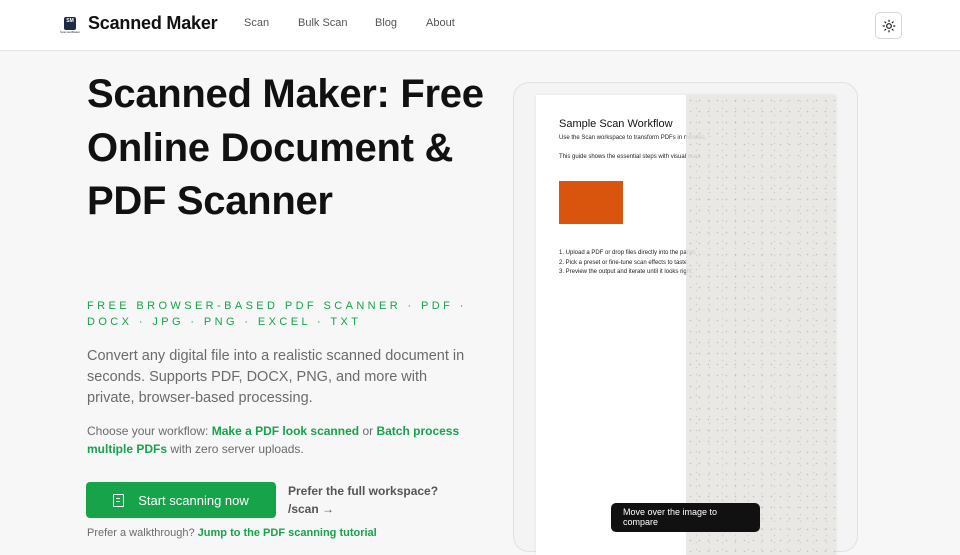 The height and width of the screenshot is (555, 960). I want to click on nav-blog: Blog, so click(386, 23).